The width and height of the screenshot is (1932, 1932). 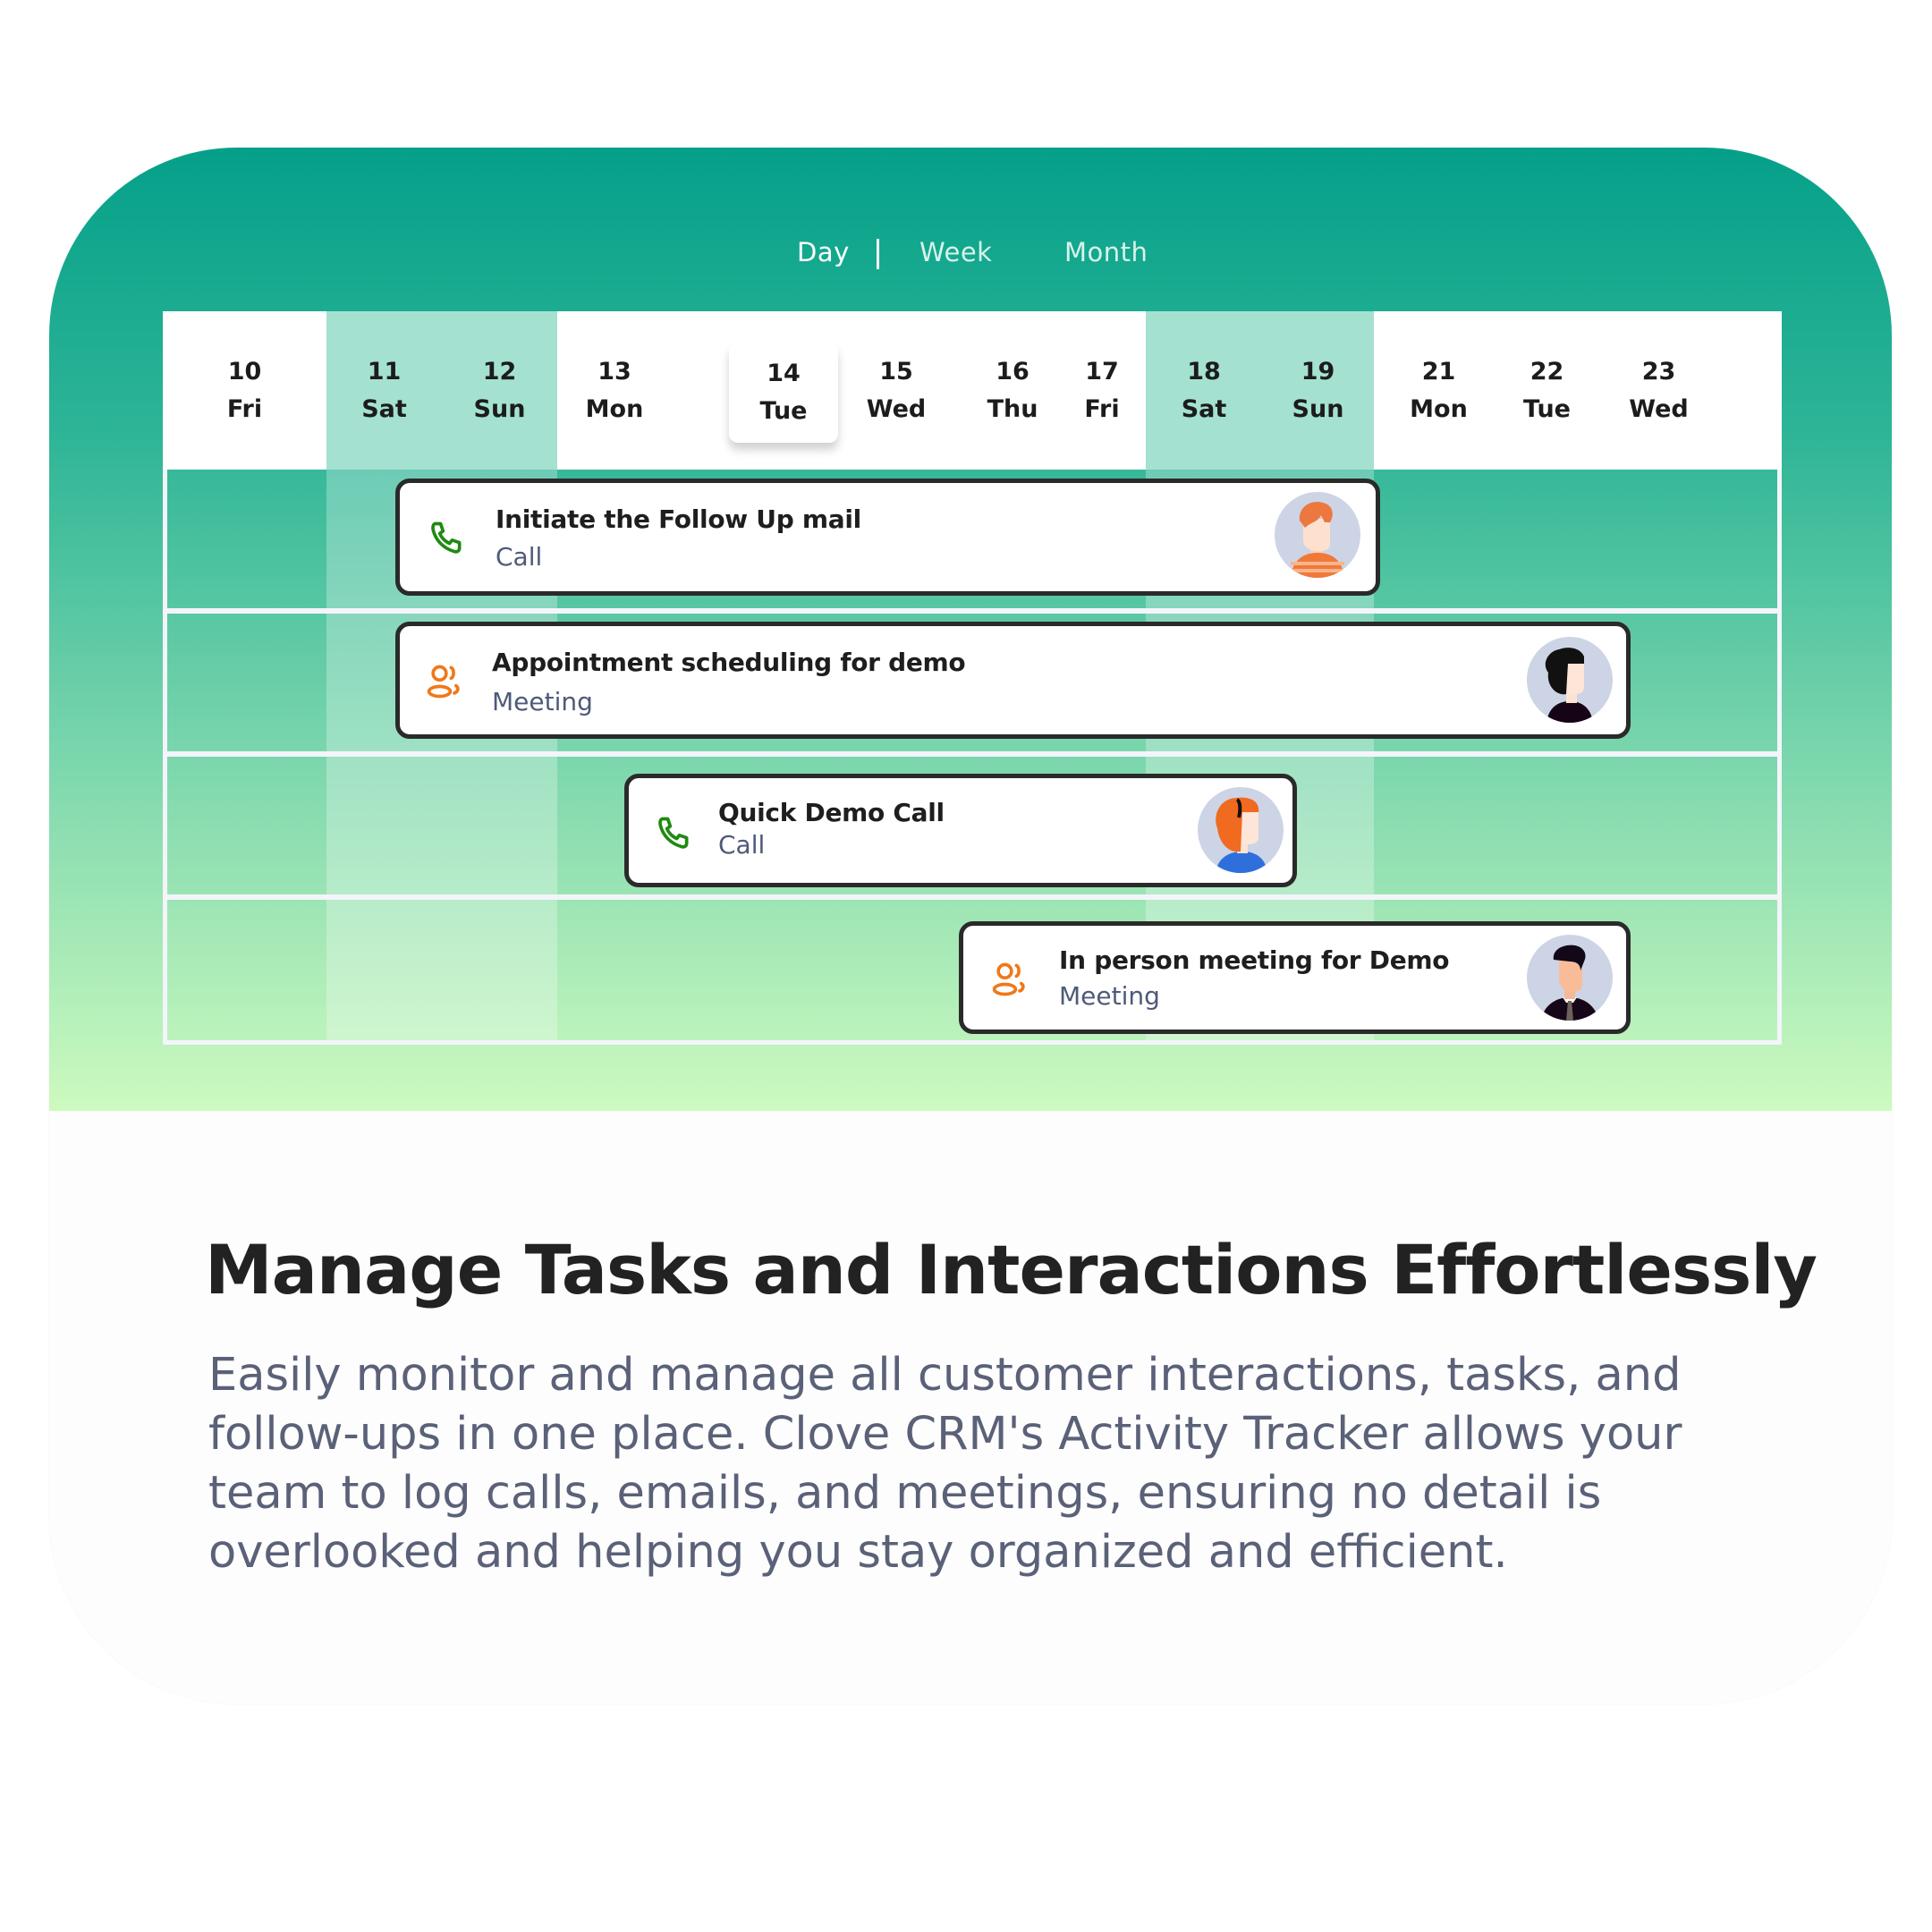 What do you see at coordinates (1102, 390) in the screenshot?
I see `day-header: 17 Fri` at bounding box center [1102, 390].